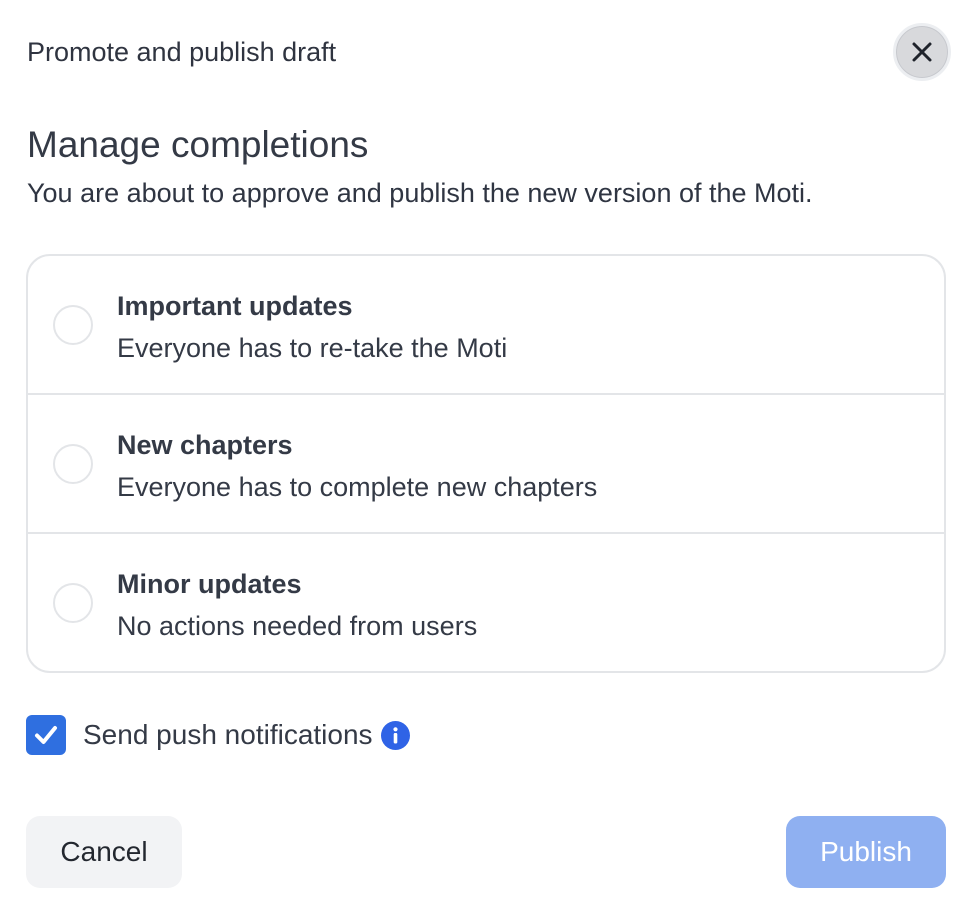 The height and width of the screenshot is (914, 974). I want to click on publish-button: Publish, so click(866, 852).